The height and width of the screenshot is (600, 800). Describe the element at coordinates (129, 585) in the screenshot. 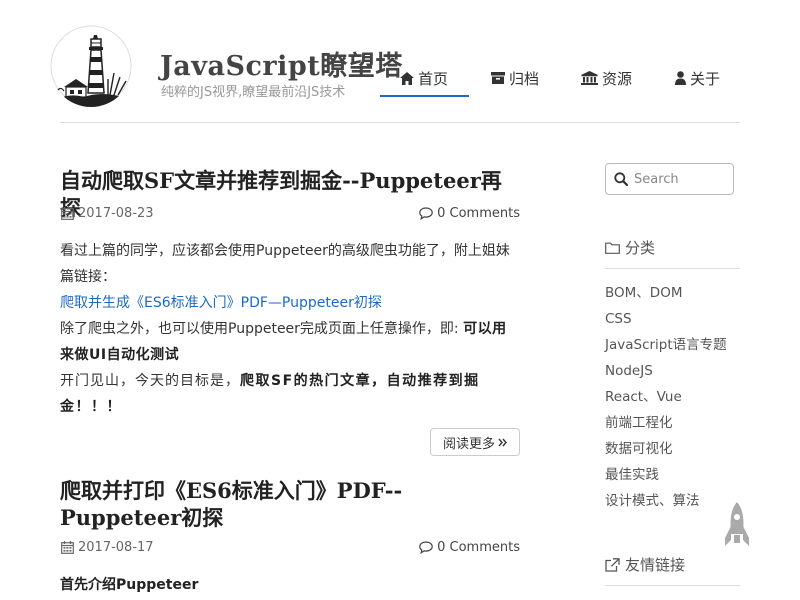

I see `excerpt-emphasis: 首先介绍Puppeteer` at that location.